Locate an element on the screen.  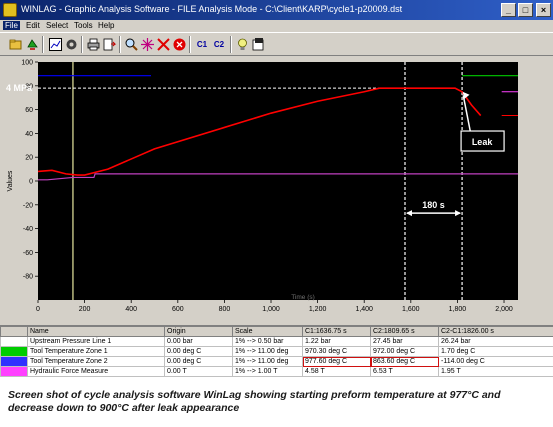
cursor-c2-button: C2 is located at coordinates (219, 44).